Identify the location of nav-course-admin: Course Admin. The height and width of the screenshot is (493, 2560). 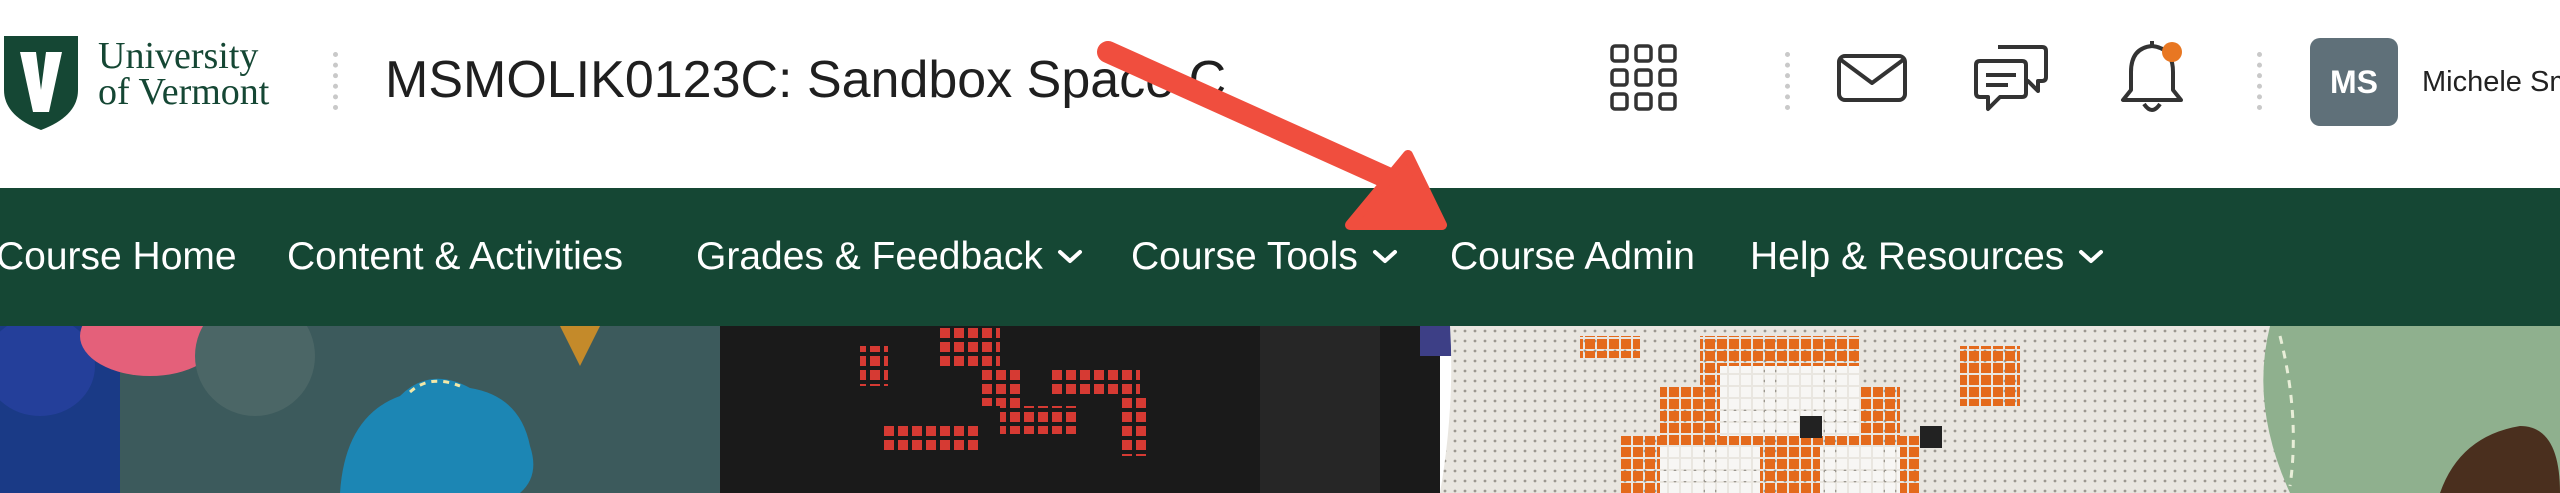
(1572, 257).